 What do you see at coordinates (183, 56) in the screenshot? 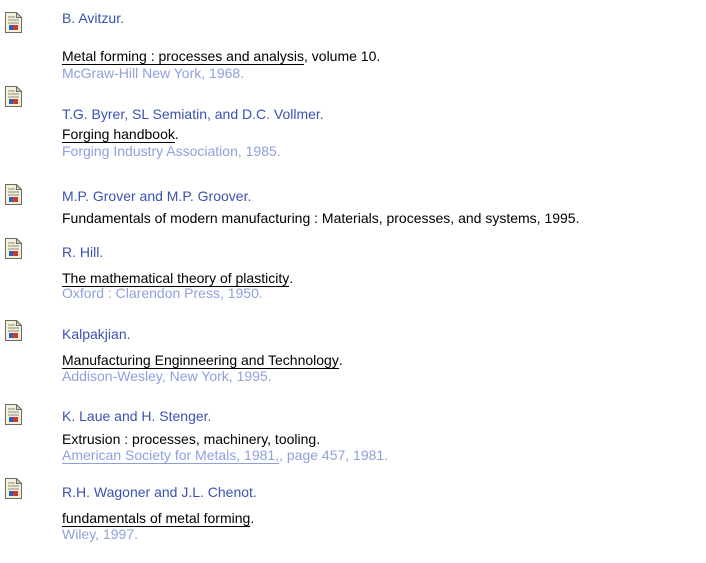
I see `reference-title-link: Metal forming : processes and analysis` at bounding box center [183, 56].